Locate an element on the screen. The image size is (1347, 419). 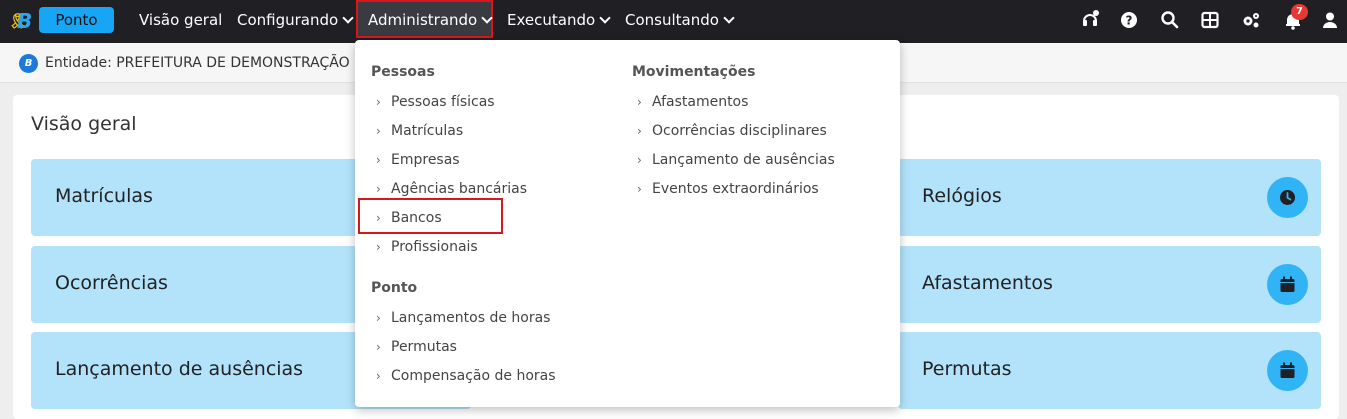
menu-item-label: Lançamento de ausências is located at coordinates (743, 160).